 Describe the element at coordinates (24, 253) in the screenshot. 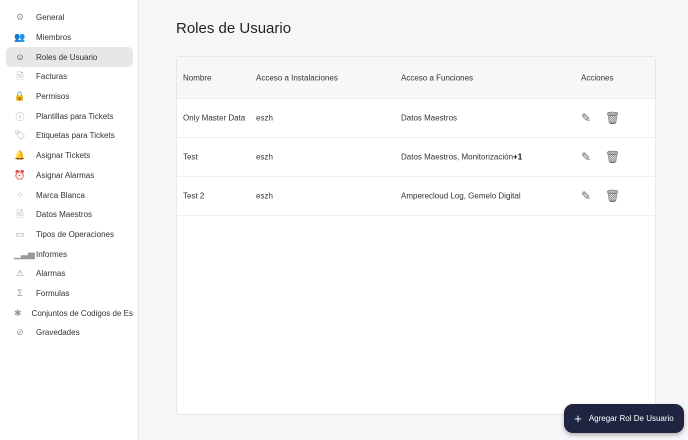

I see `bar-chart-icon: ▁▃▅` at that location.